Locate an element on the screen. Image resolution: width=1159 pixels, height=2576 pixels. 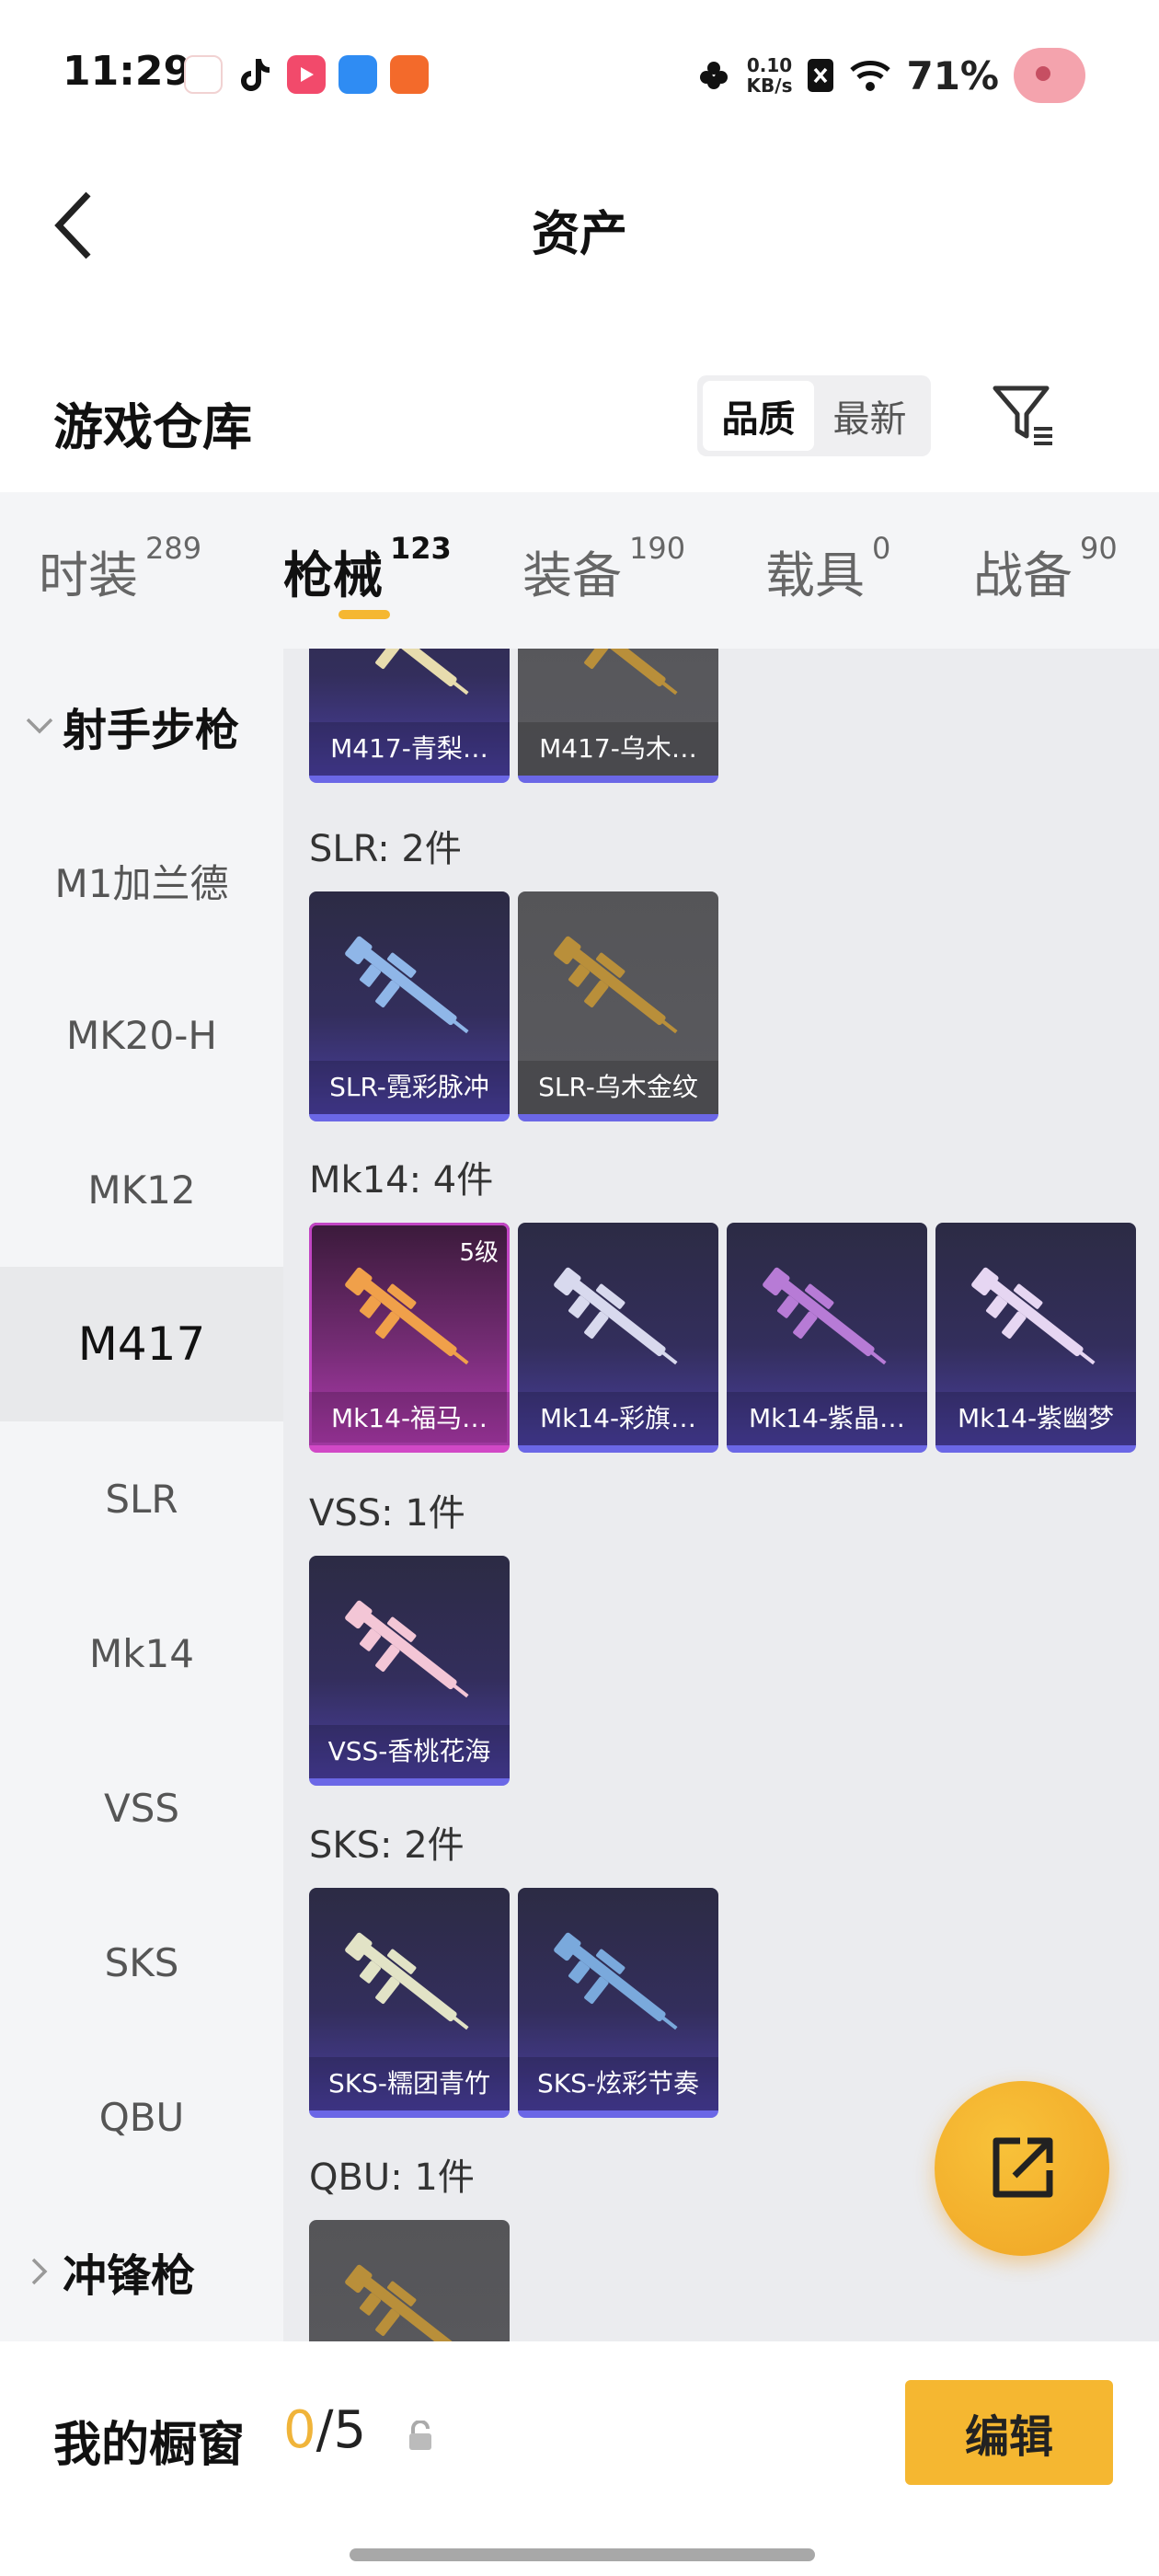
weapon-group-label: QBU: 1件 is located at coordinates (392, 2177).